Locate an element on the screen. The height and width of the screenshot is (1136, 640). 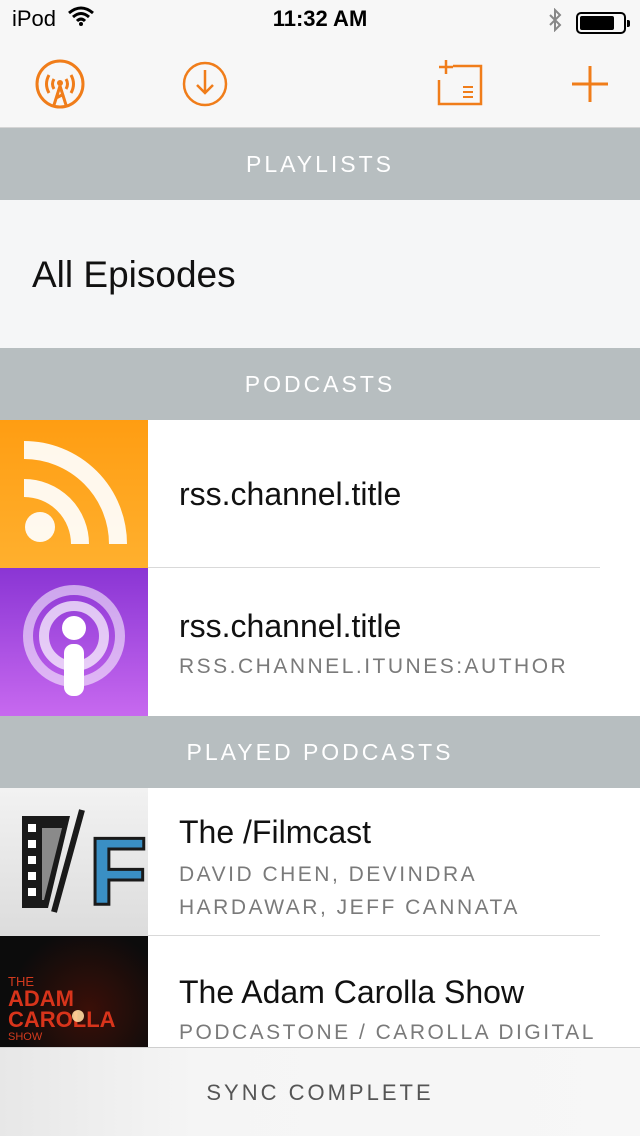
add-icon is located at coordinates (590, 84).